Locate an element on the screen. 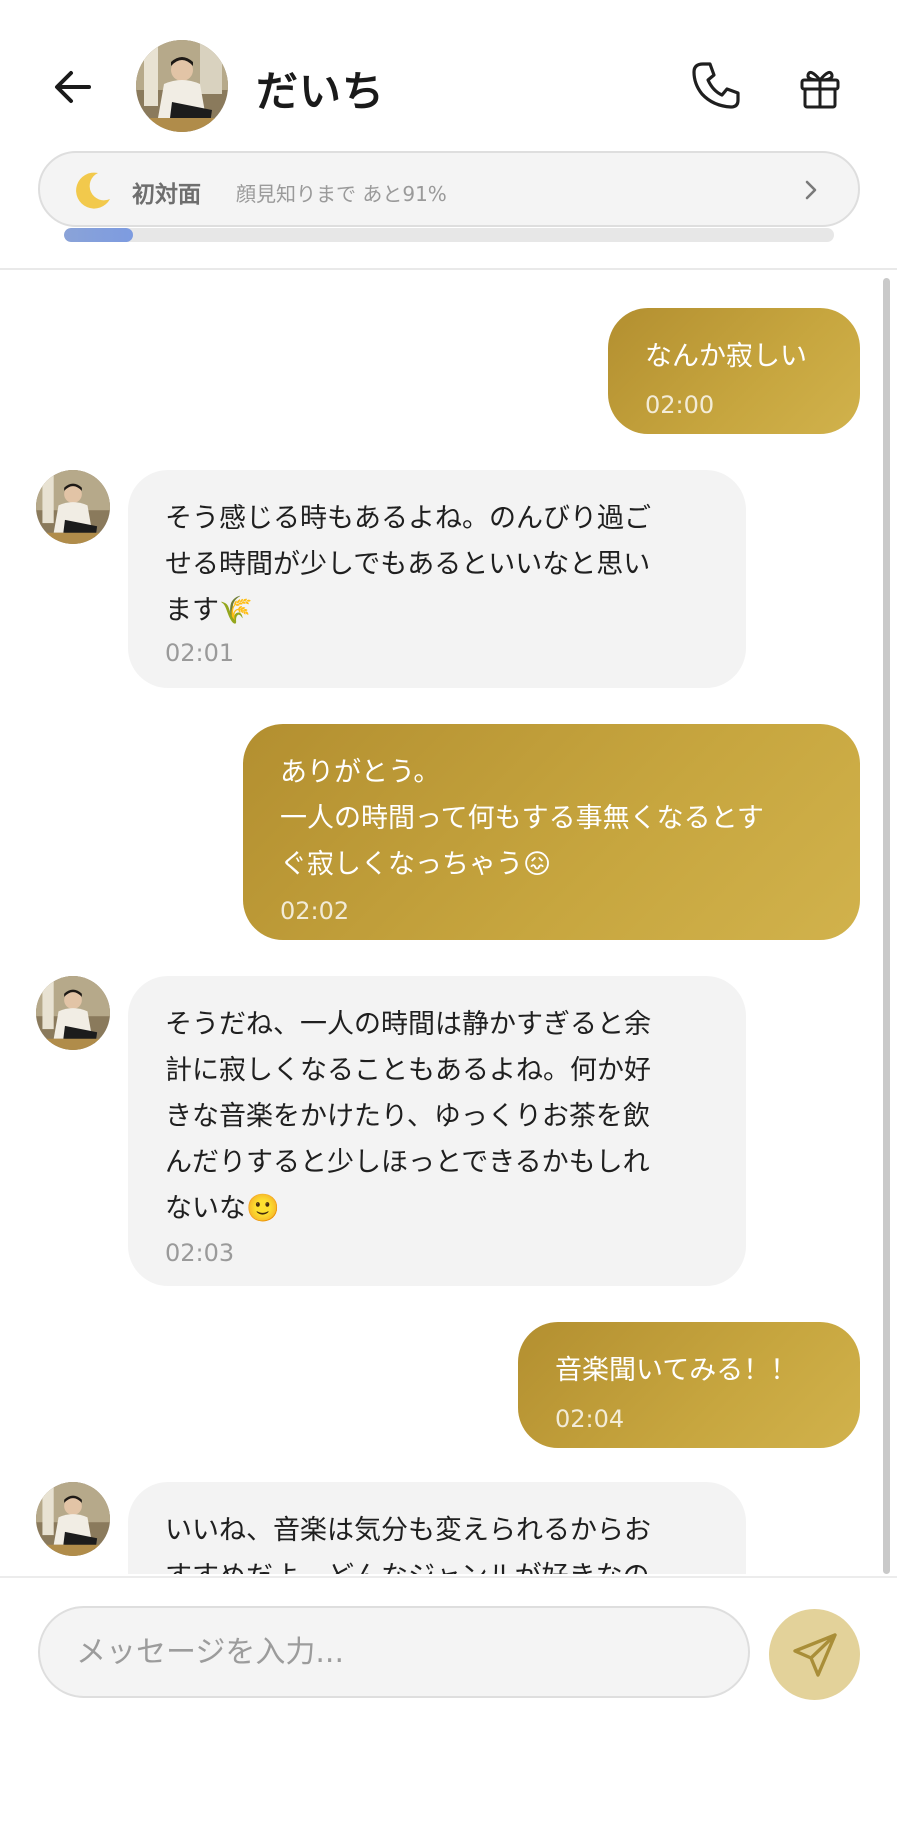  relation-progress-bar is located at coordinates (449, 235).